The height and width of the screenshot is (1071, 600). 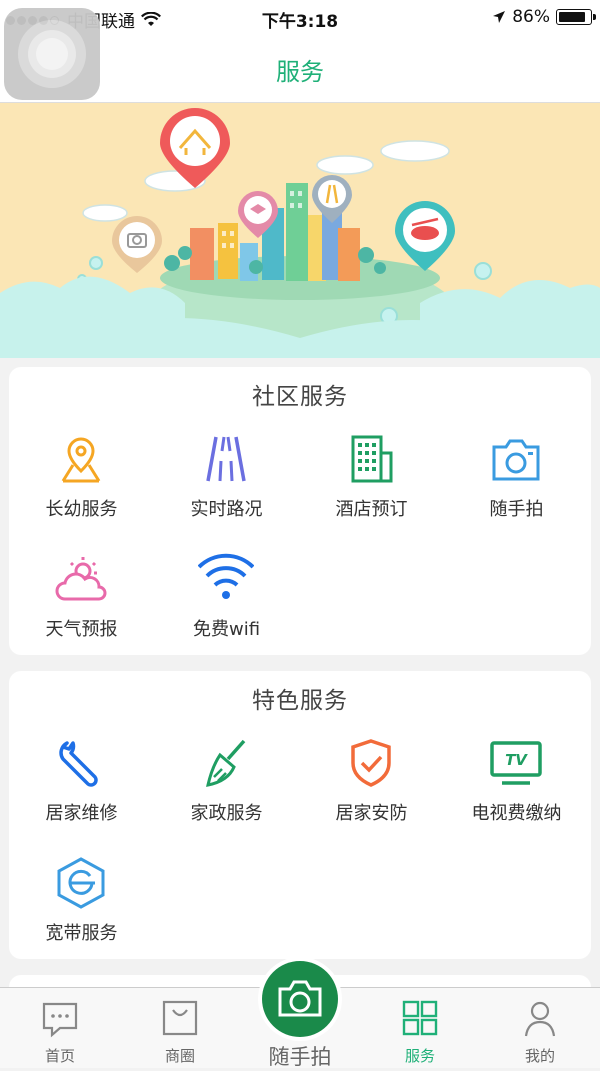 What do you see at coordinates (372, 459) in the screenshot?
I see `building-icon` at bounding box center [372, 459].